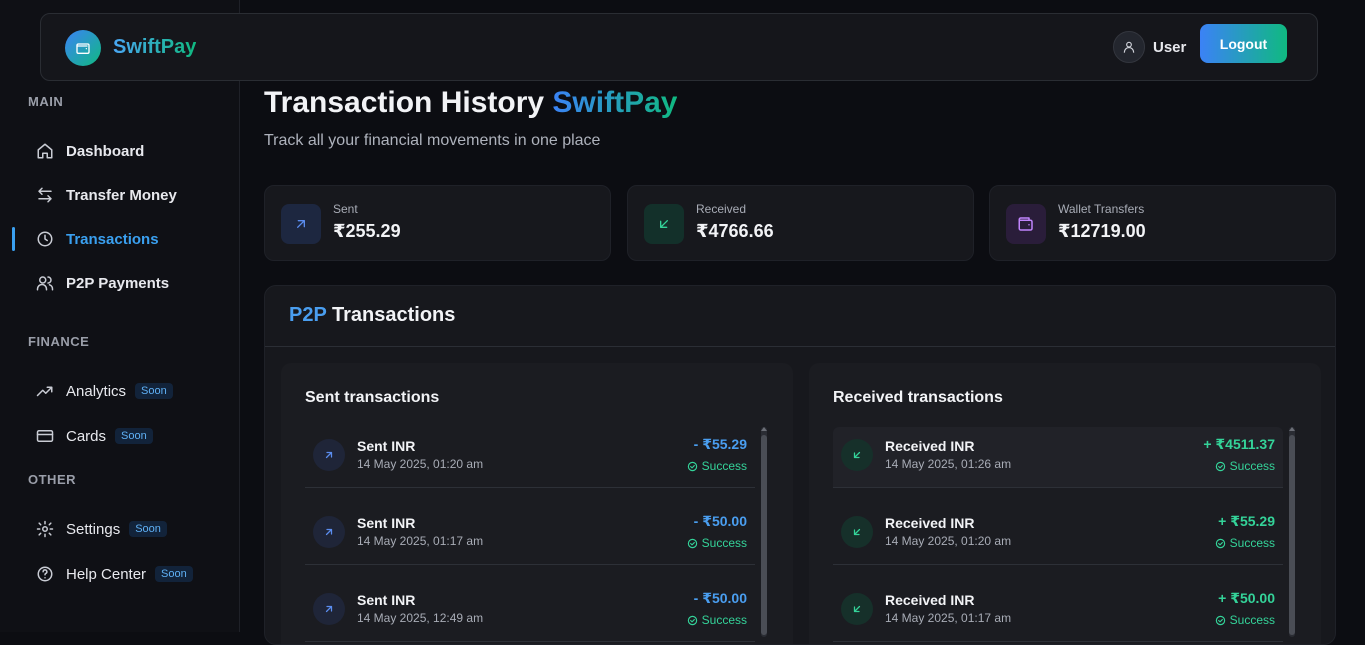 This screenshot has height=645, width=1365. Describe the element at coordinates (1169, 47) in the screenshot. I see `user-name: User` at that location.